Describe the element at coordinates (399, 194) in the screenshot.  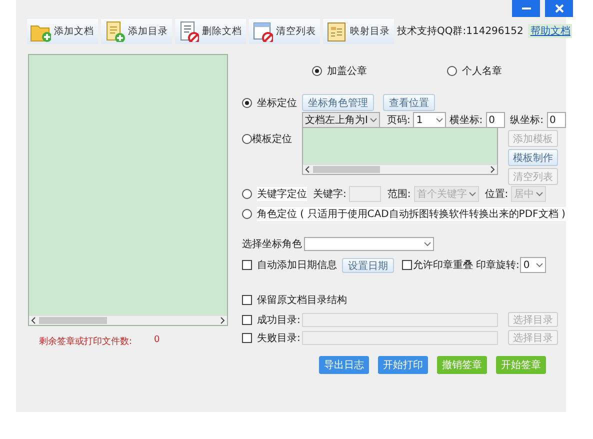
I see `range-label: 范围:` at that location.